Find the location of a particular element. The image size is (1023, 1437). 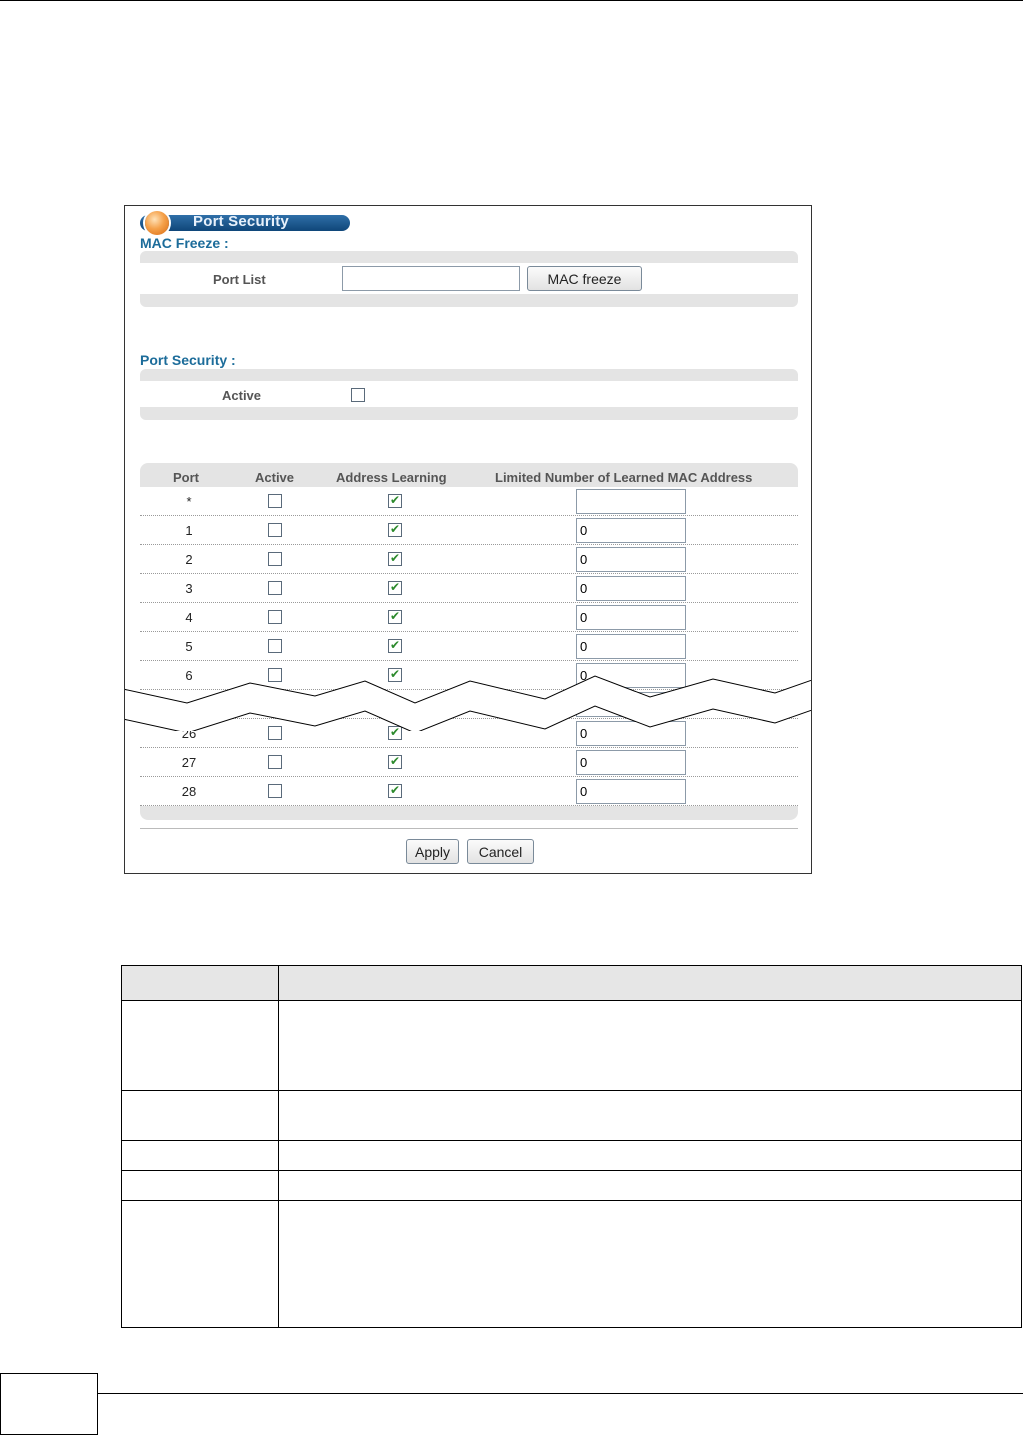

table-row: 3 is located at coordinates (469, 588).